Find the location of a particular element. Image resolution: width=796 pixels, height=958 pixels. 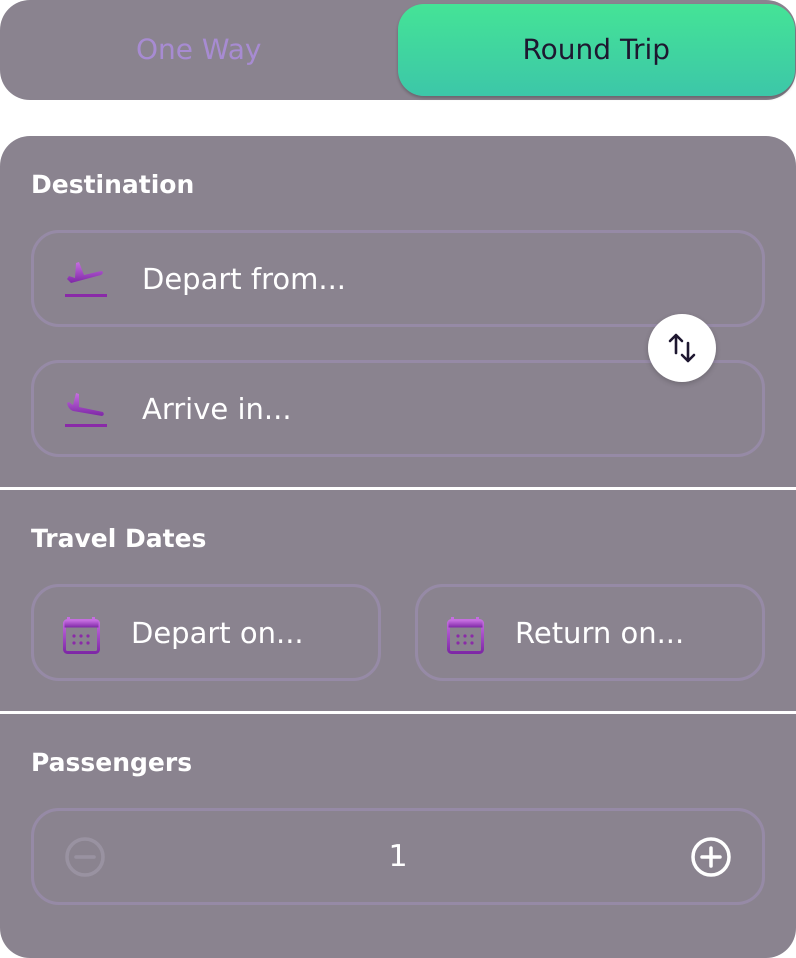

takeoff-plane-icon is located at coordinates (85, 279).